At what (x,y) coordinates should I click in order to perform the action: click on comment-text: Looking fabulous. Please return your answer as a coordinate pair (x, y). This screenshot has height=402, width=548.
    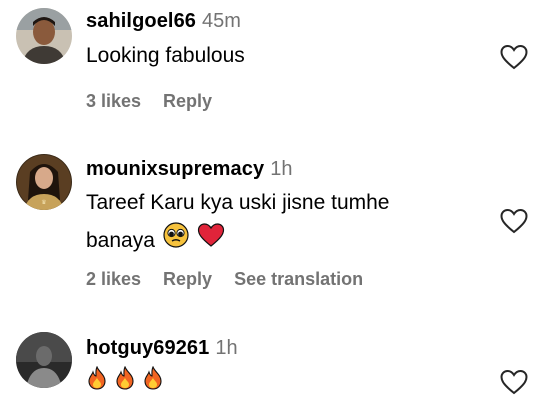
    Looking at the image, I should click on (165, 55).